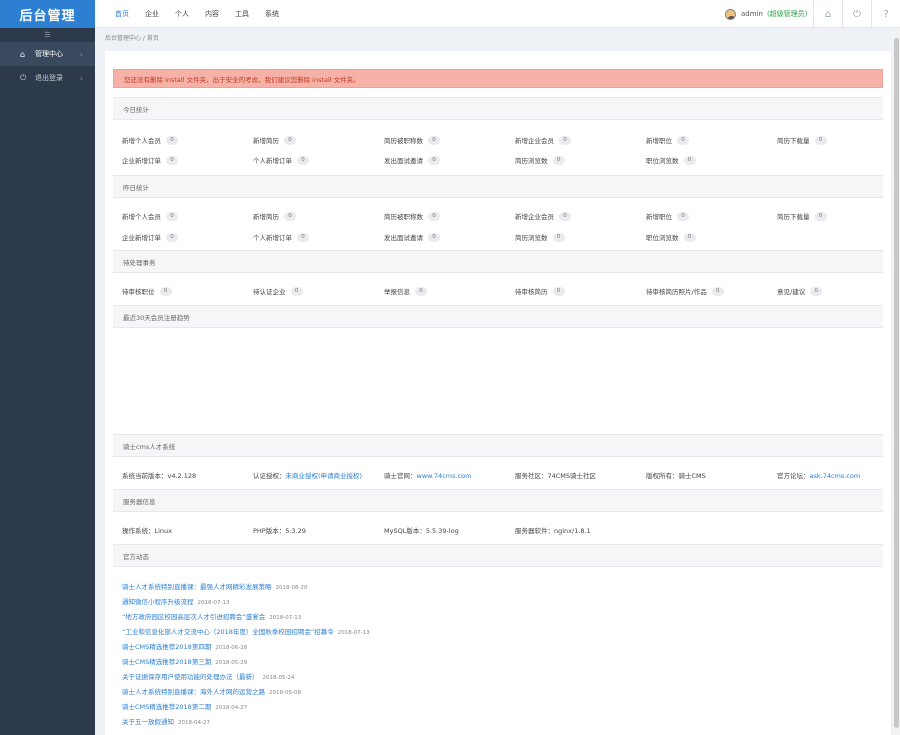 The height and width of the screenshot is (735, 900). I want to click on nav-company: 企业, so click(152, 14).